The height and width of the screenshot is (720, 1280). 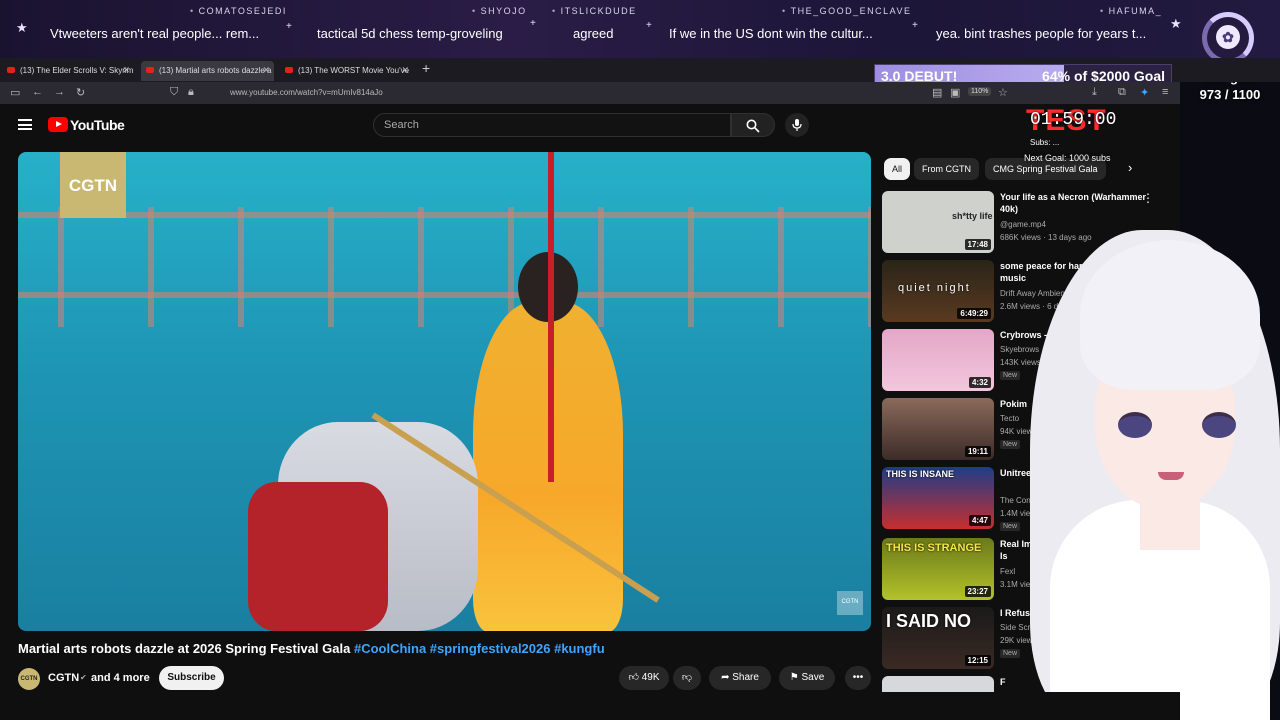 I want to click on video-backdrop, so click(x=444, y=215).